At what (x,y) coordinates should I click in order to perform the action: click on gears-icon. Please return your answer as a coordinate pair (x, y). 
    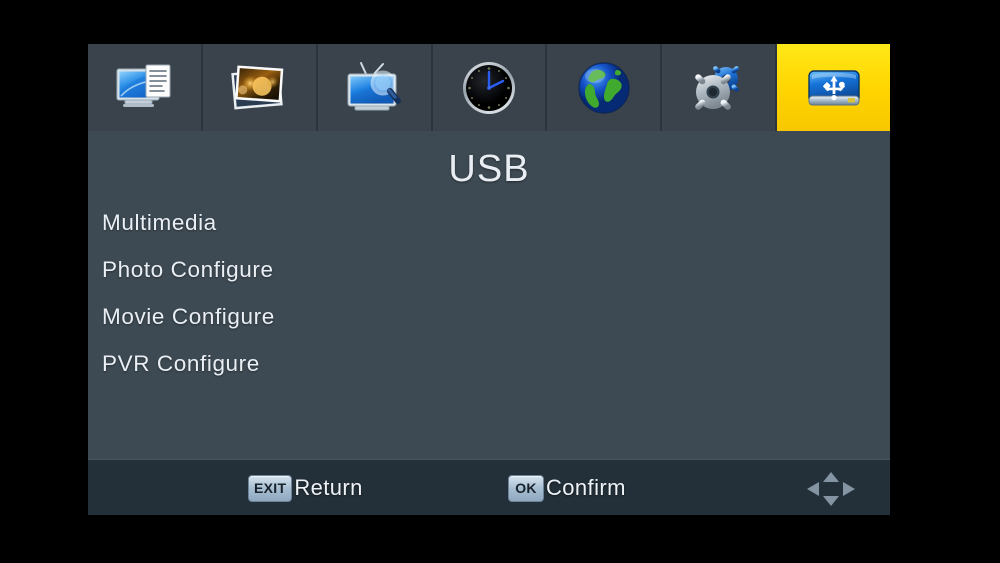
    Looking at the image, I should click on (719, 88).